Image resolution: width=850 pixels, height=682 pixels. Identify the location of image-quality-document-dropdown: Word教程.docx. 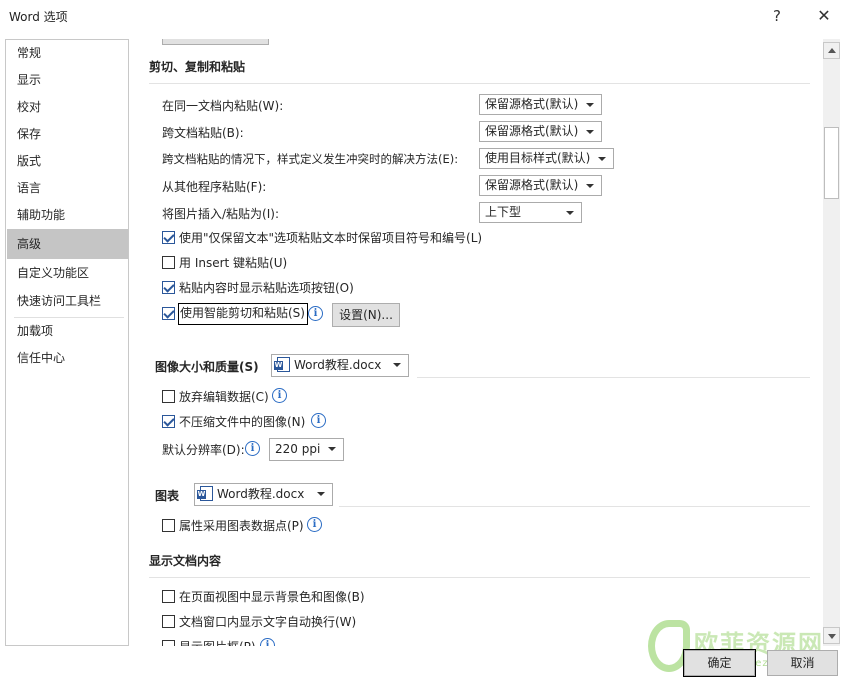
(340, 365).